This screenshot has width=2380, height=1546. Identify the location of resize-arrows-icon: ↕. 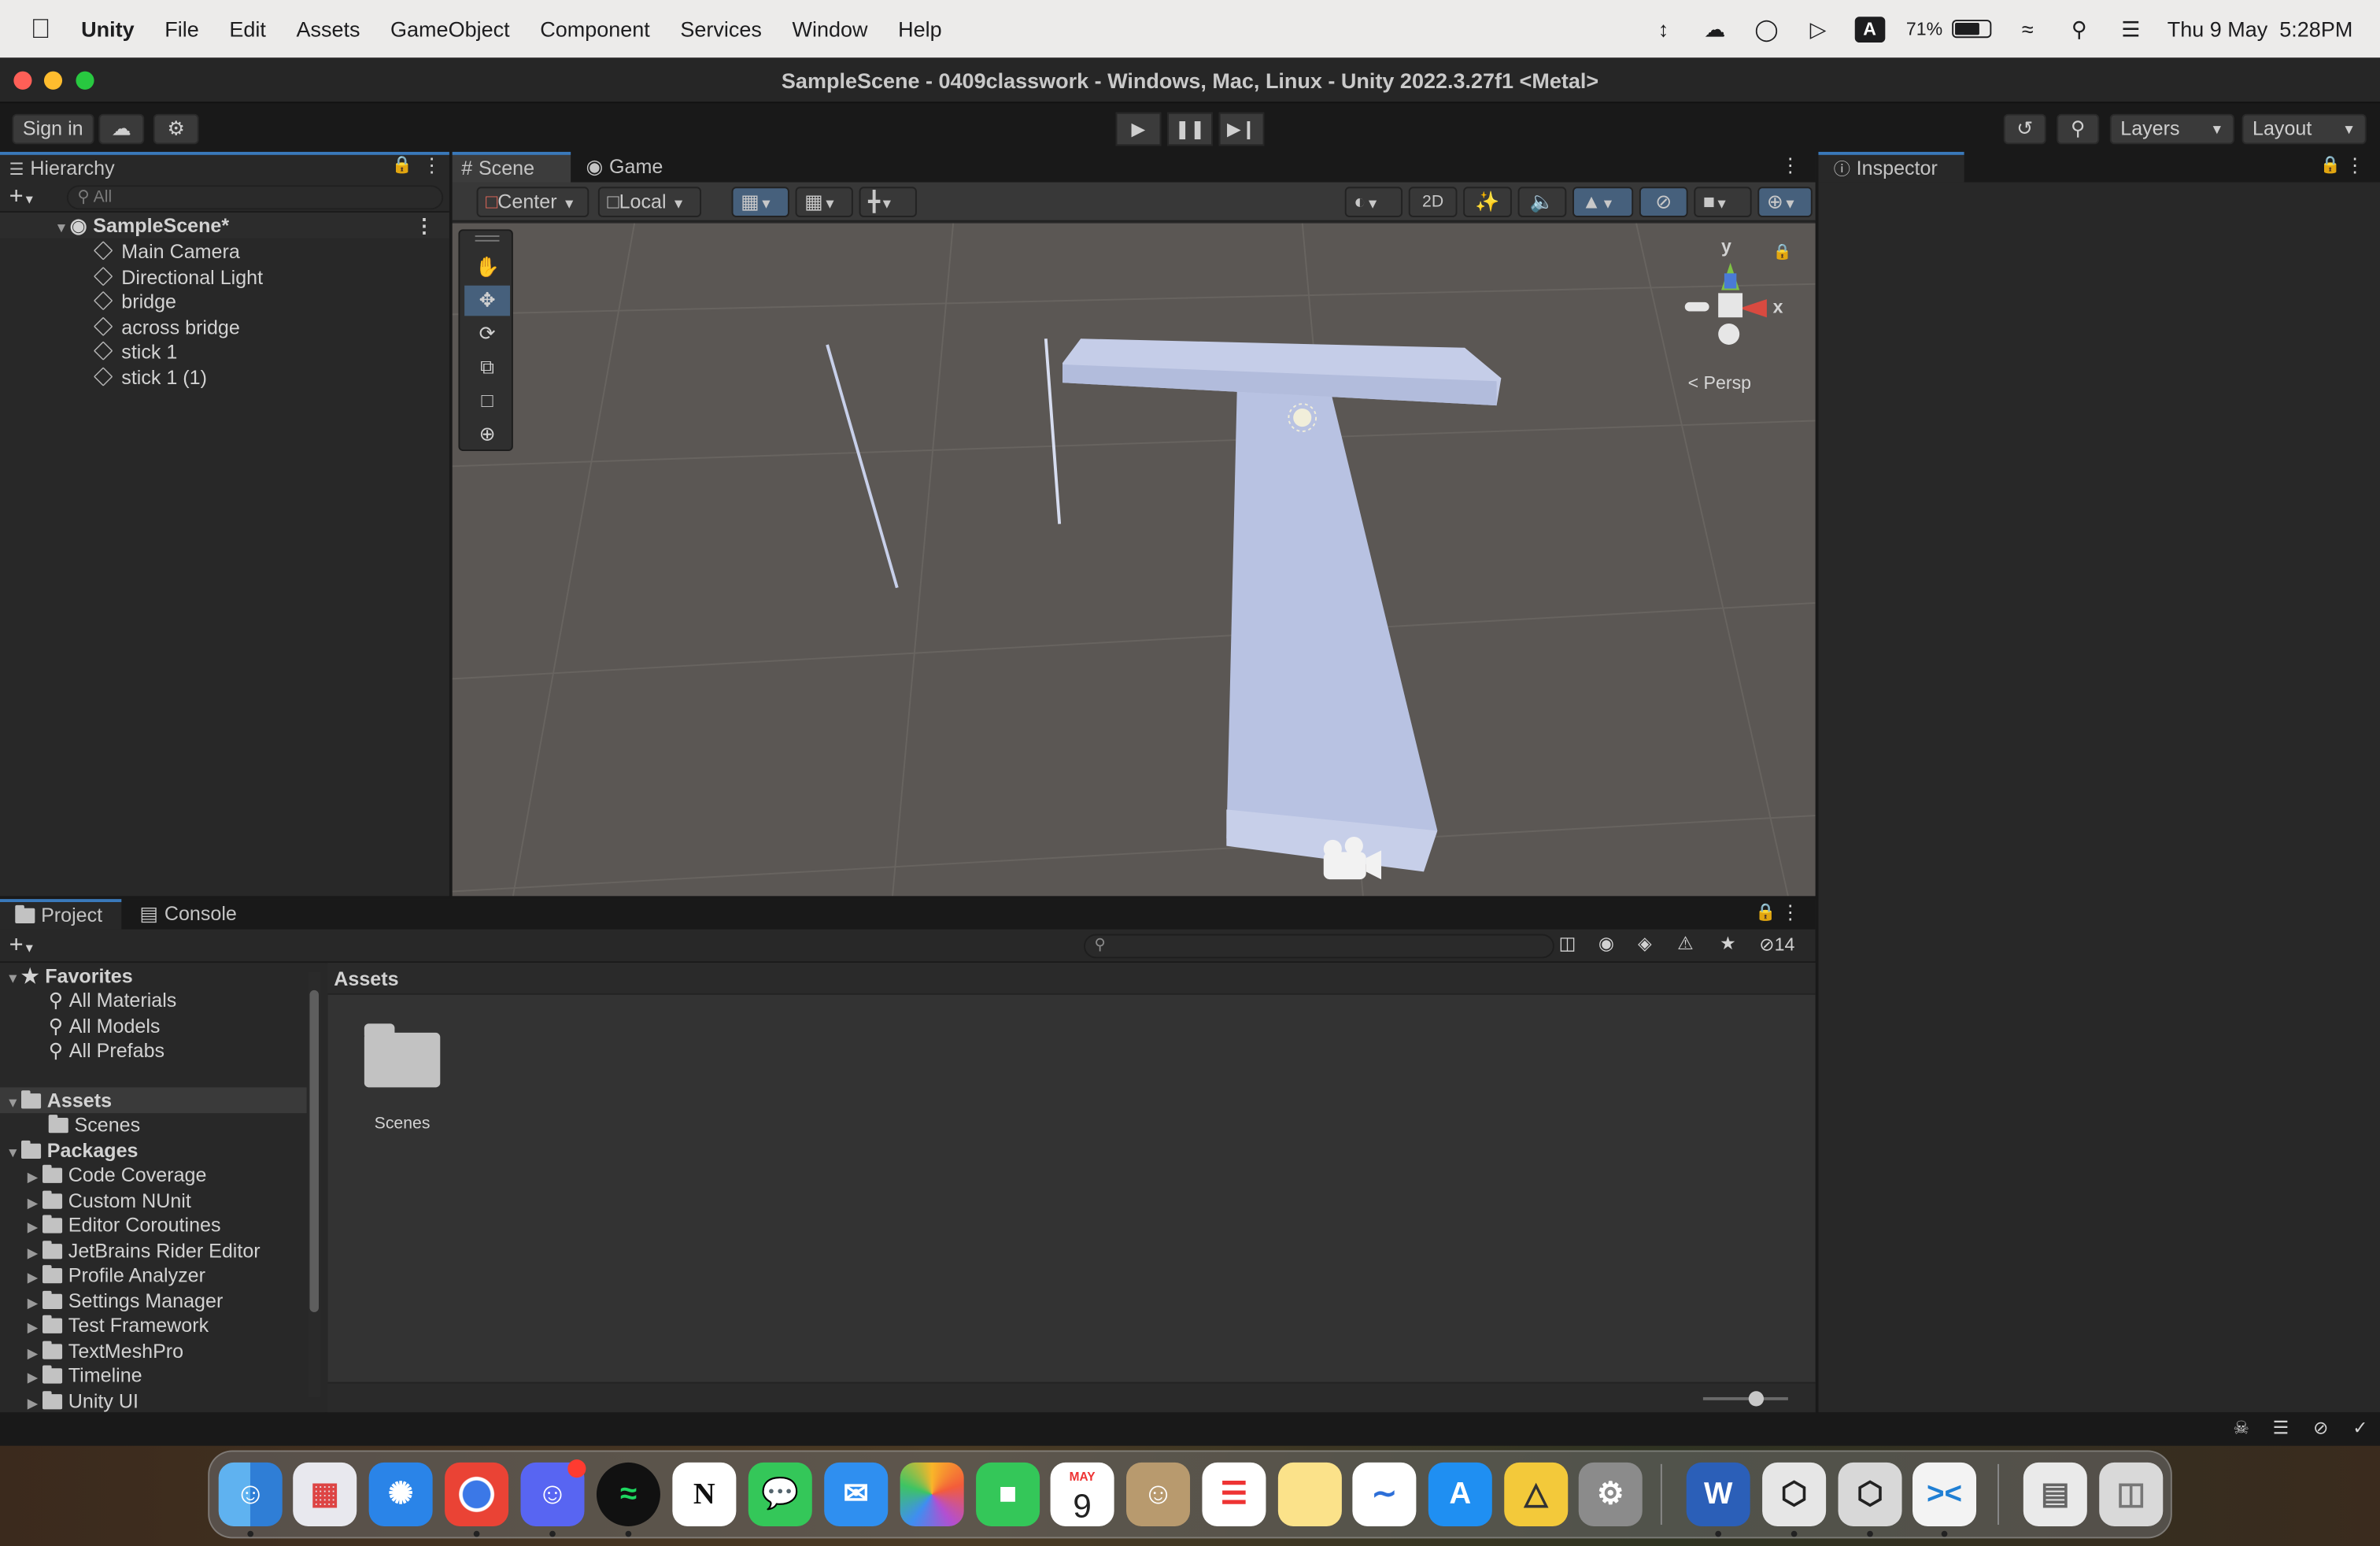
(1663, 29).